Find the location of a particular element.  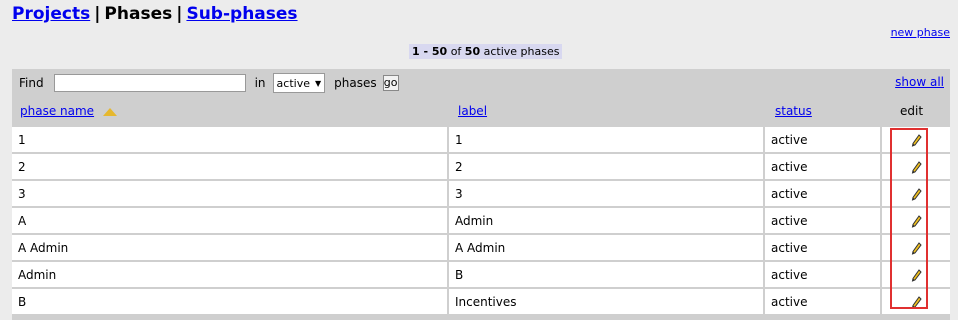

label-cell: Admin is located at coordinates (607, 220).